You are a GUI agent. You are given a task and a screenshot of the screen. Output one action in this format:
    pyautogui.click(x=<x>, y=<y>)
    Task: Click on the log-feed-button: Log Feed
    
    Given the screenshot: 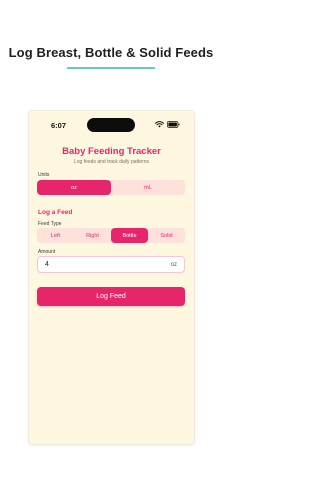 What is the action you would take?
    pyautogui.click(x=111, y=296)
    